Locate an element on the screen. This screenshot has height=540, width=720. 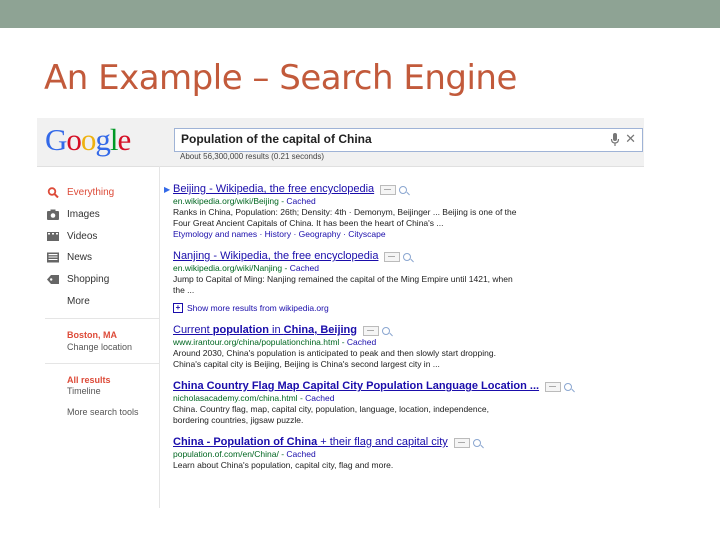
logo-letter: g is located at coordinates (102, 139).